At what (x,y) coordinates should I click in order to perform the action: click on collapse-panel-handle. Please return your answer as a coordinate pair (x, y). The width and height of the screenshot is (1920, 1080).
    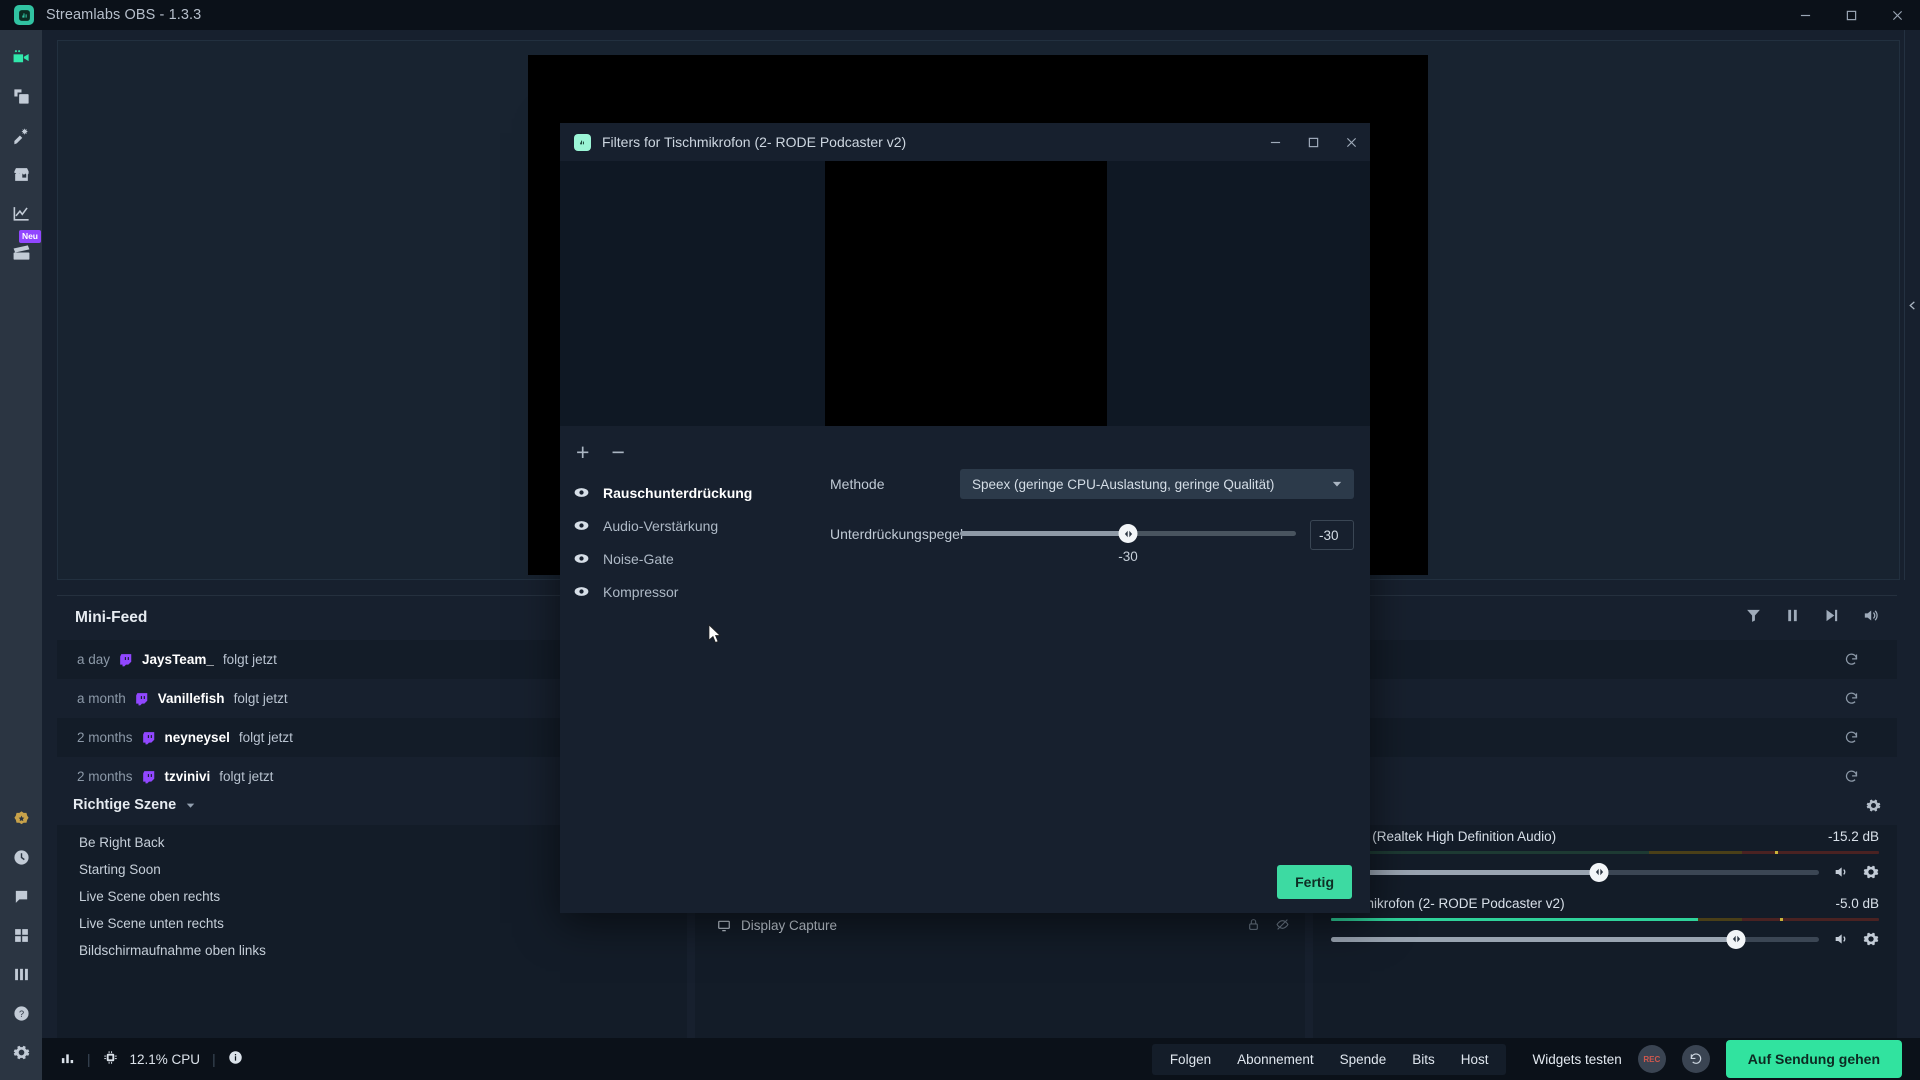
    Looking at the image, I should click on (1912, 305).